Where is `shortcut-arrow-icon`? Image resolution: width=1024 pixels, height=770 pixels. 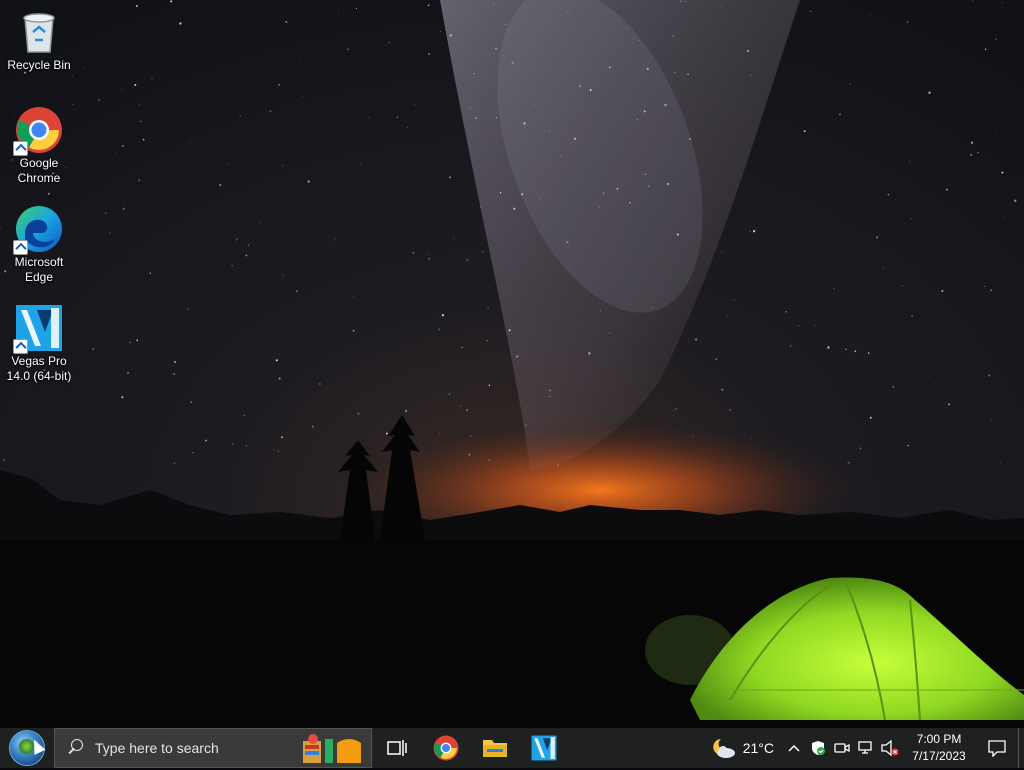
shortcut-arrow-icon is located at coordinates (20, 346).